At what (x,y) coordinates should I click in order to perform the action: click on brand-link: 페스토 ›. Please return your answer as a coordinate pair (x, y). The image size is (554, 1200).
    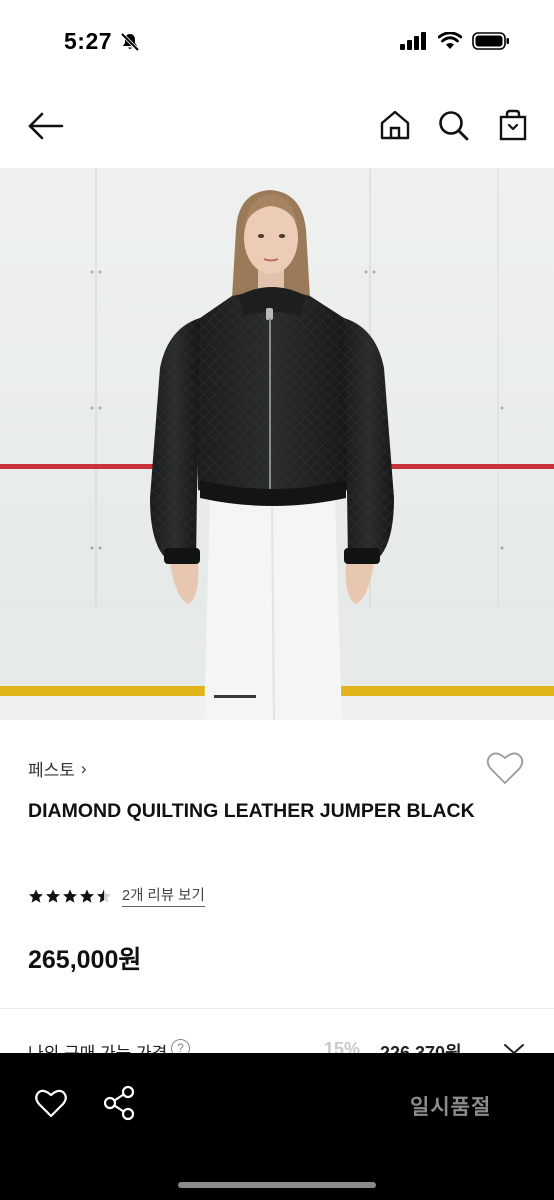
    Looking at the image, I should click on (57, 768).